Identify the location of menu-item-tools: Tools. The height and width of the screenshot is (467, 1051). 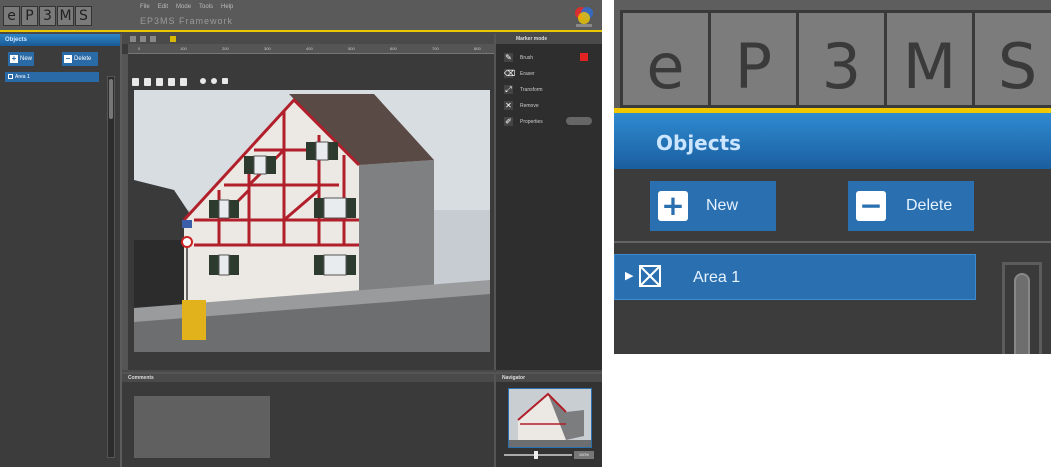
(206, 7).